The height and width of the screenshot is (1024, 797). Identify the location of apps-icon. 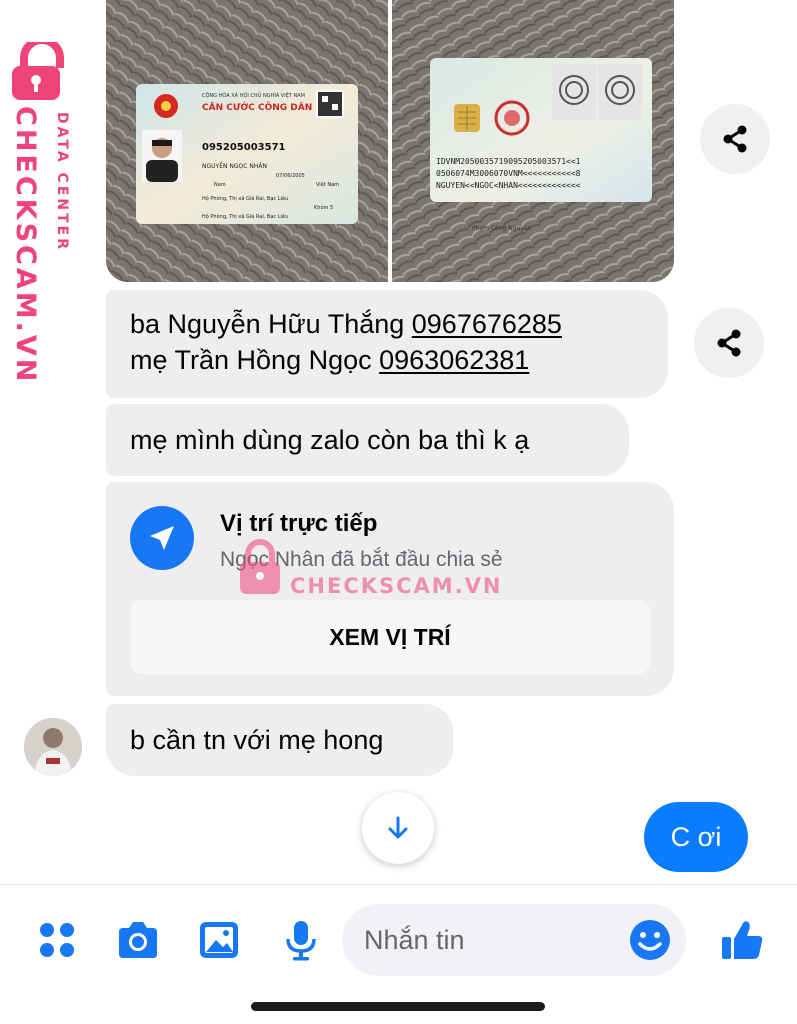
(57, 940).